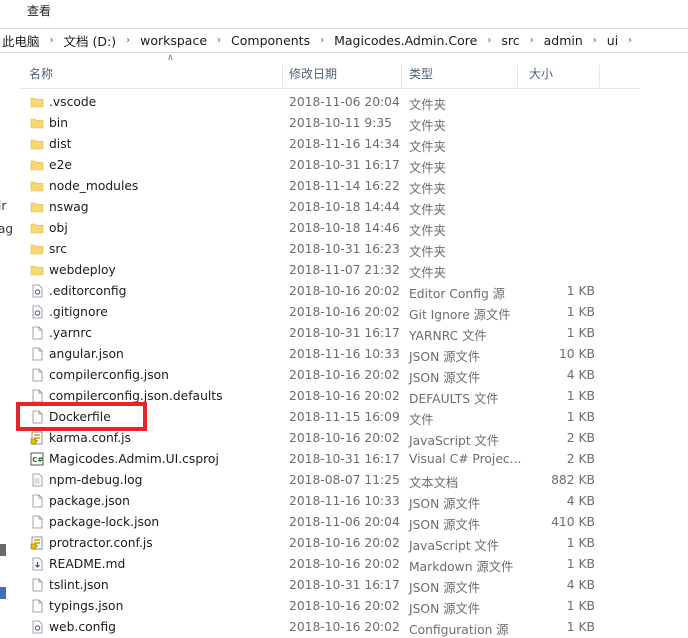  Describe the element at coordinates (580, 501) in the screenshot. I see `file-size: 4 KB` at that location.